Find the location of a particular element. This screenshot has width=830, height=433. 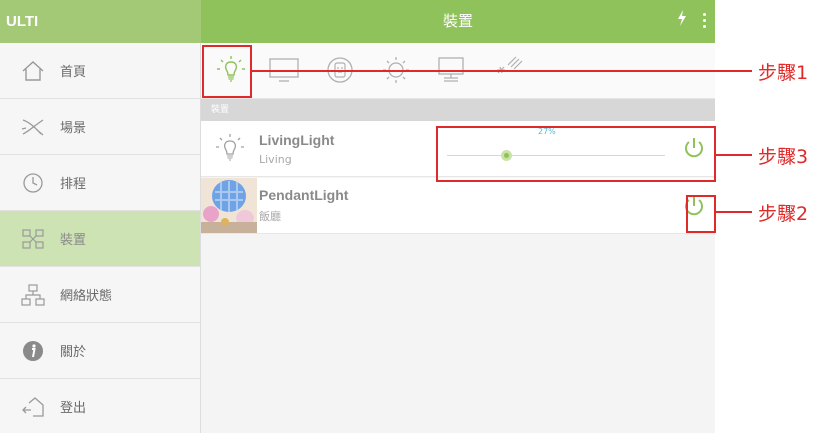

sidebar-item-label: 關於 is located at coordinates (73, 352).